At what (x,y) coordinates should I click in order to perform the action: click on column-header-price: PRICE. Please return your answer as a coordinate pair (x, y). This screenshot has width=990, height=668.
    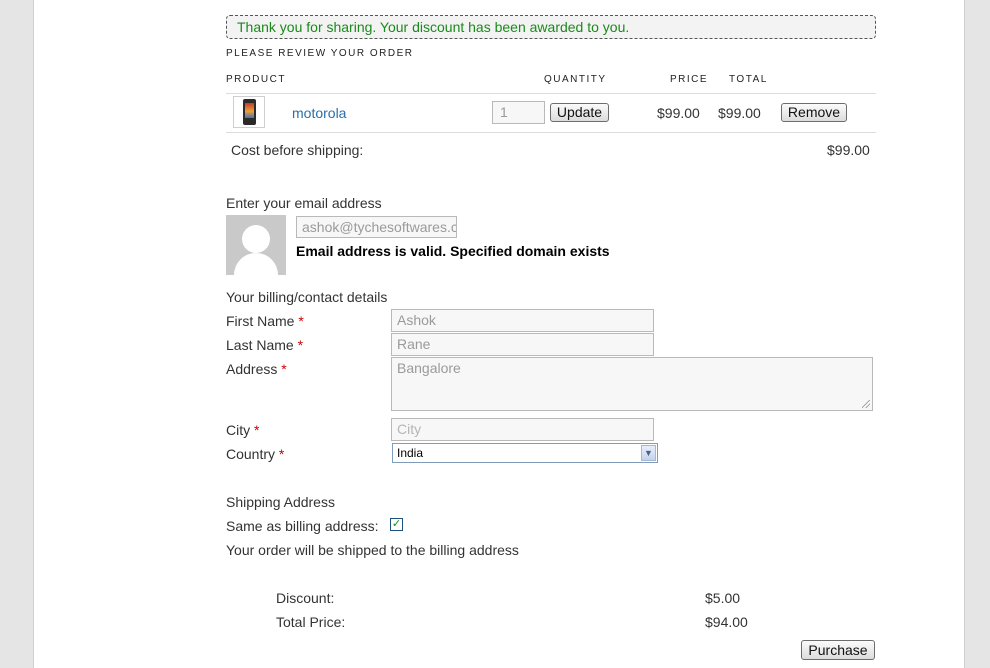
    Looking at the image, I should click on (689, 79).